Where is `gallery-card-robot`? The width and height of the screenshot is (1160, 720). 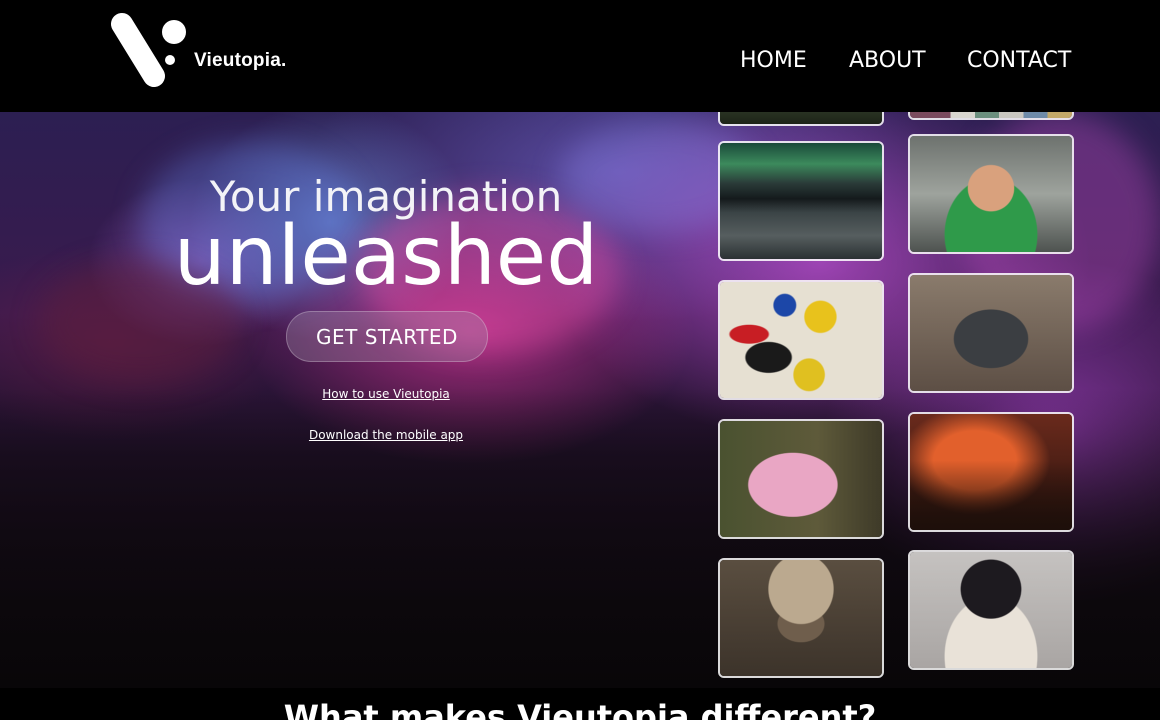 gallery-card-robot is located at coordinates (991, 333).